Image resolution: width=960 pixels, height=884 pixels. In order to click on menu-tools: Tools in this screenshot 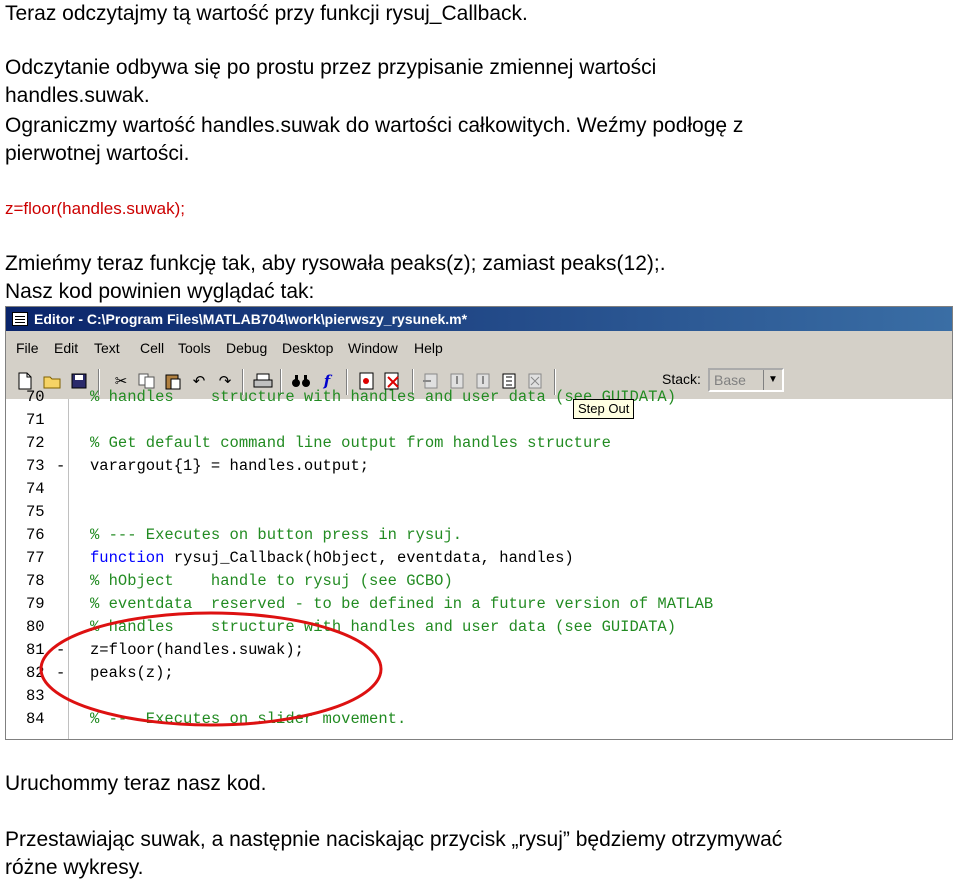, I will do `click(194, 348)`.